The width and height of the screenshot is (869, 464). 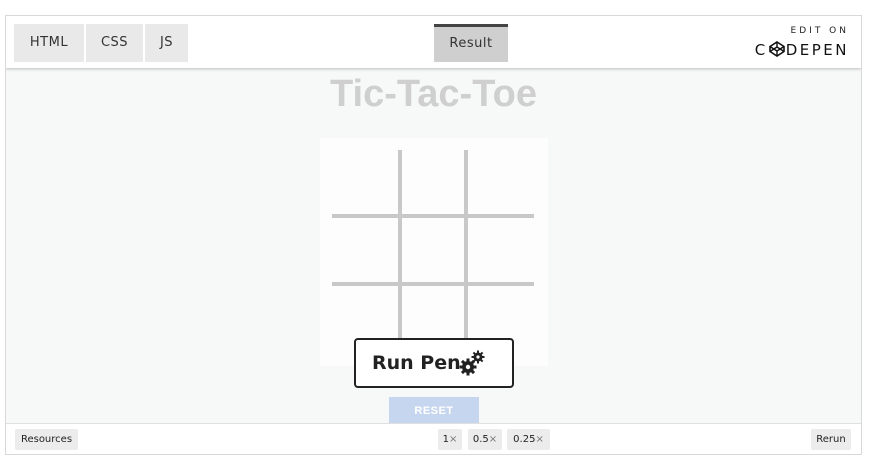 I want to click on zoom-1x-button: 1×, so click(x=450, y=439).